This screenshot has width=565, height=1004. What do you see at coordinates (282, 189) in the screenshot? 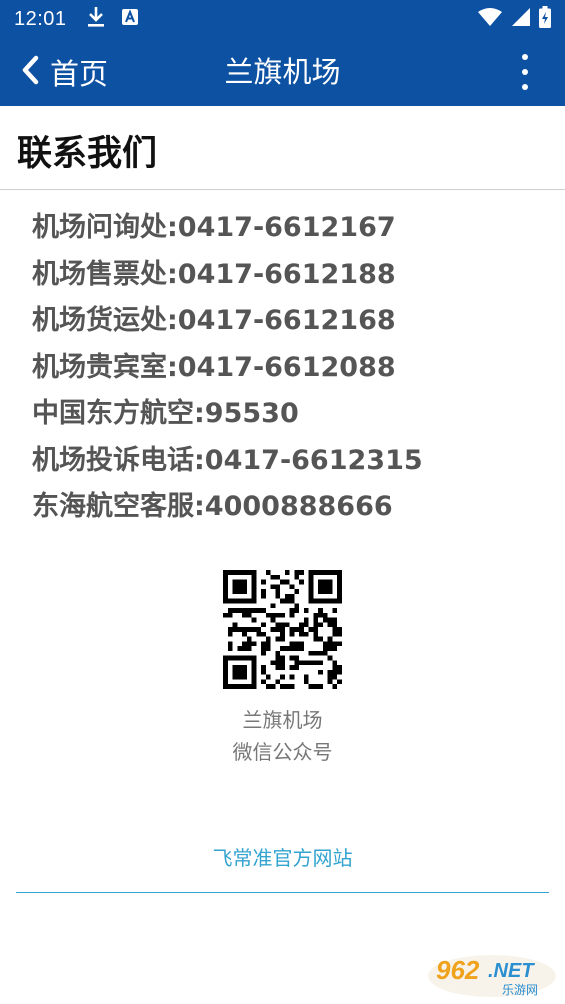
I see `divider` at bounding box center [282, 189].